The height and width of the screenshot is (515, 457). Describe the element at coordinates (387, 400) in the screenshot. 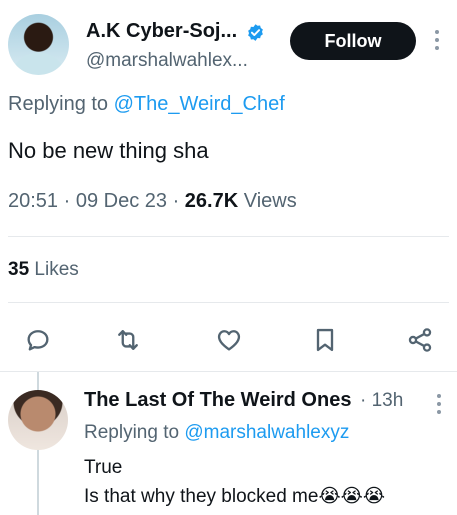

I see `reply-time-value: 13h` at that location.